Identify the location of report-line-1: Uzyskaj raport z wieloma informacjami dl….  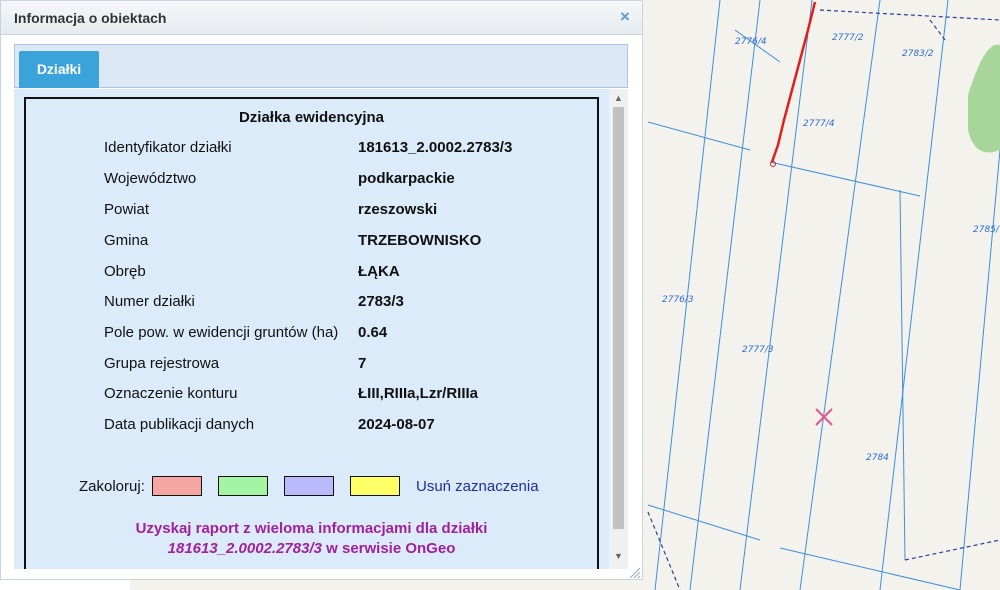
(311, 528).